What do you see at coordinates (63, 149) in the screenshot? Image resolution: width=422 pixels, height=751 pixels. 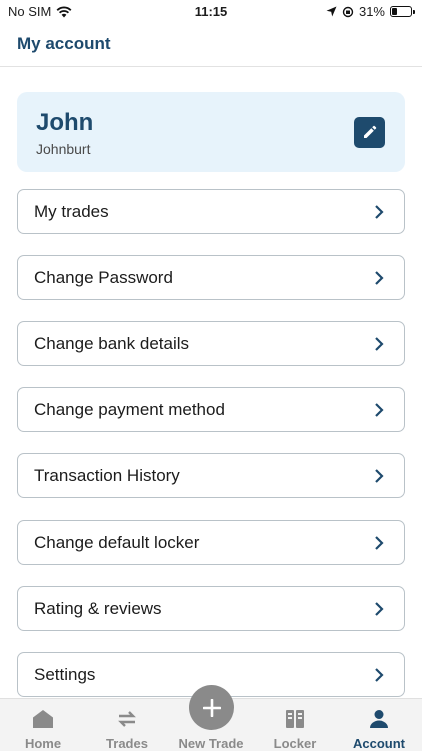 I see `profile-username: Johnburt` at bounding box center [63, 149].